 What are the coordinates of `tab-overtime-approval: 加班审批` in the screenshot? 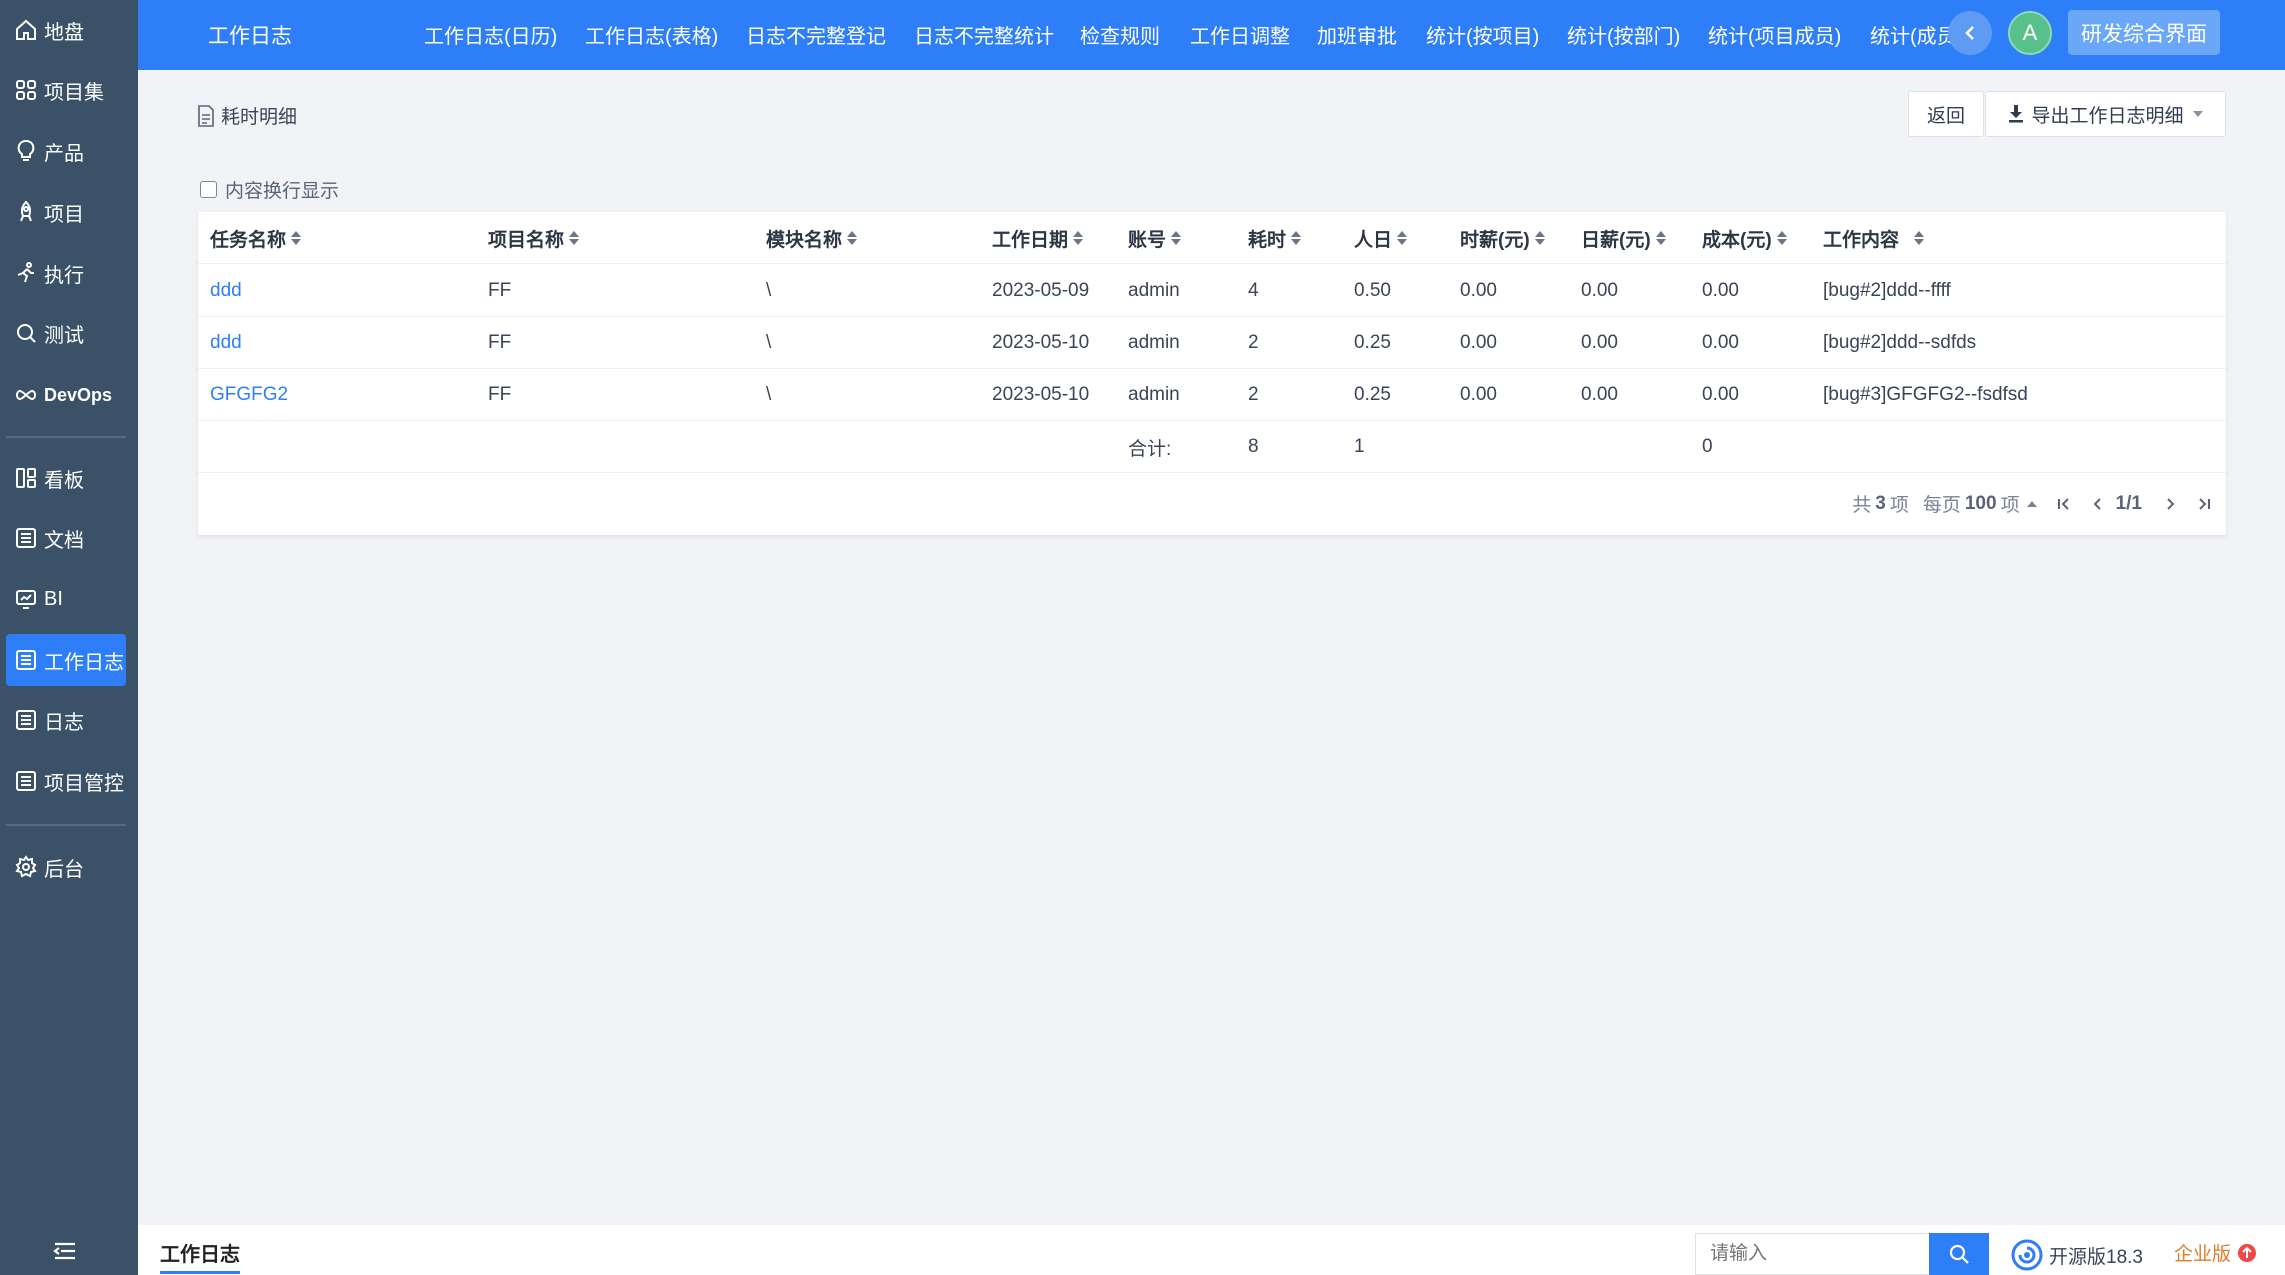 It's located at (1357, 34).